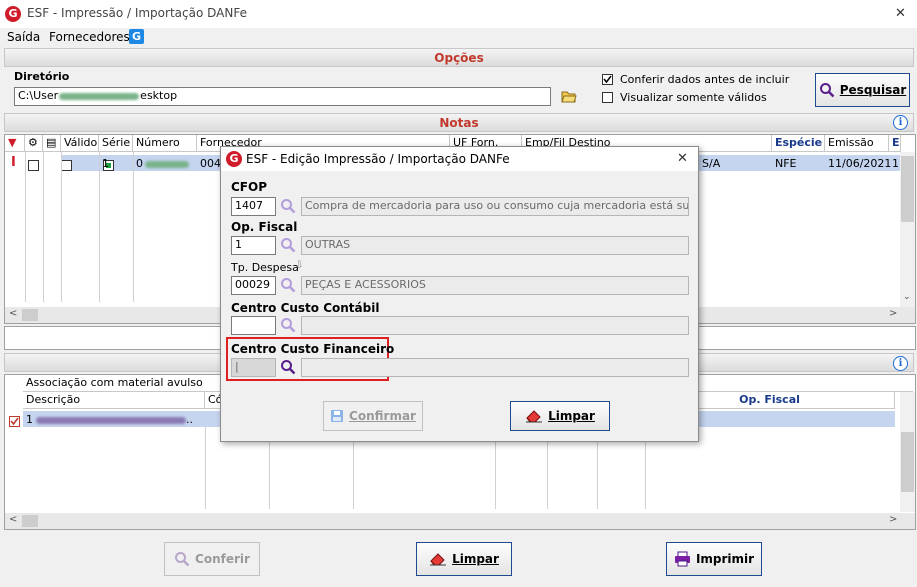 This screenshot has width=917, height=587. What do you see at coordinates (900, 363) in the screenshot?
I see `info-icon-2: i` at bounding box center [900, 363].